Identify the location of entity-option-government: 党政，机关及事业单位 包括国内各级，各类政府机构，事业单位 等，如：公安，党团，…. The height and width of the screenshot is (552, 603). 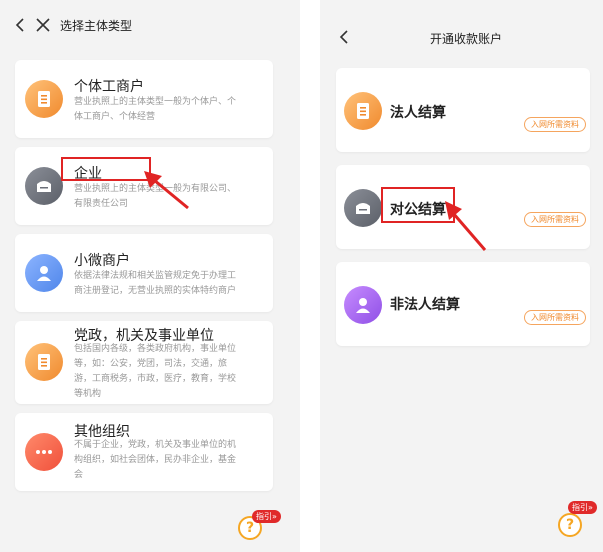
(144, 362).